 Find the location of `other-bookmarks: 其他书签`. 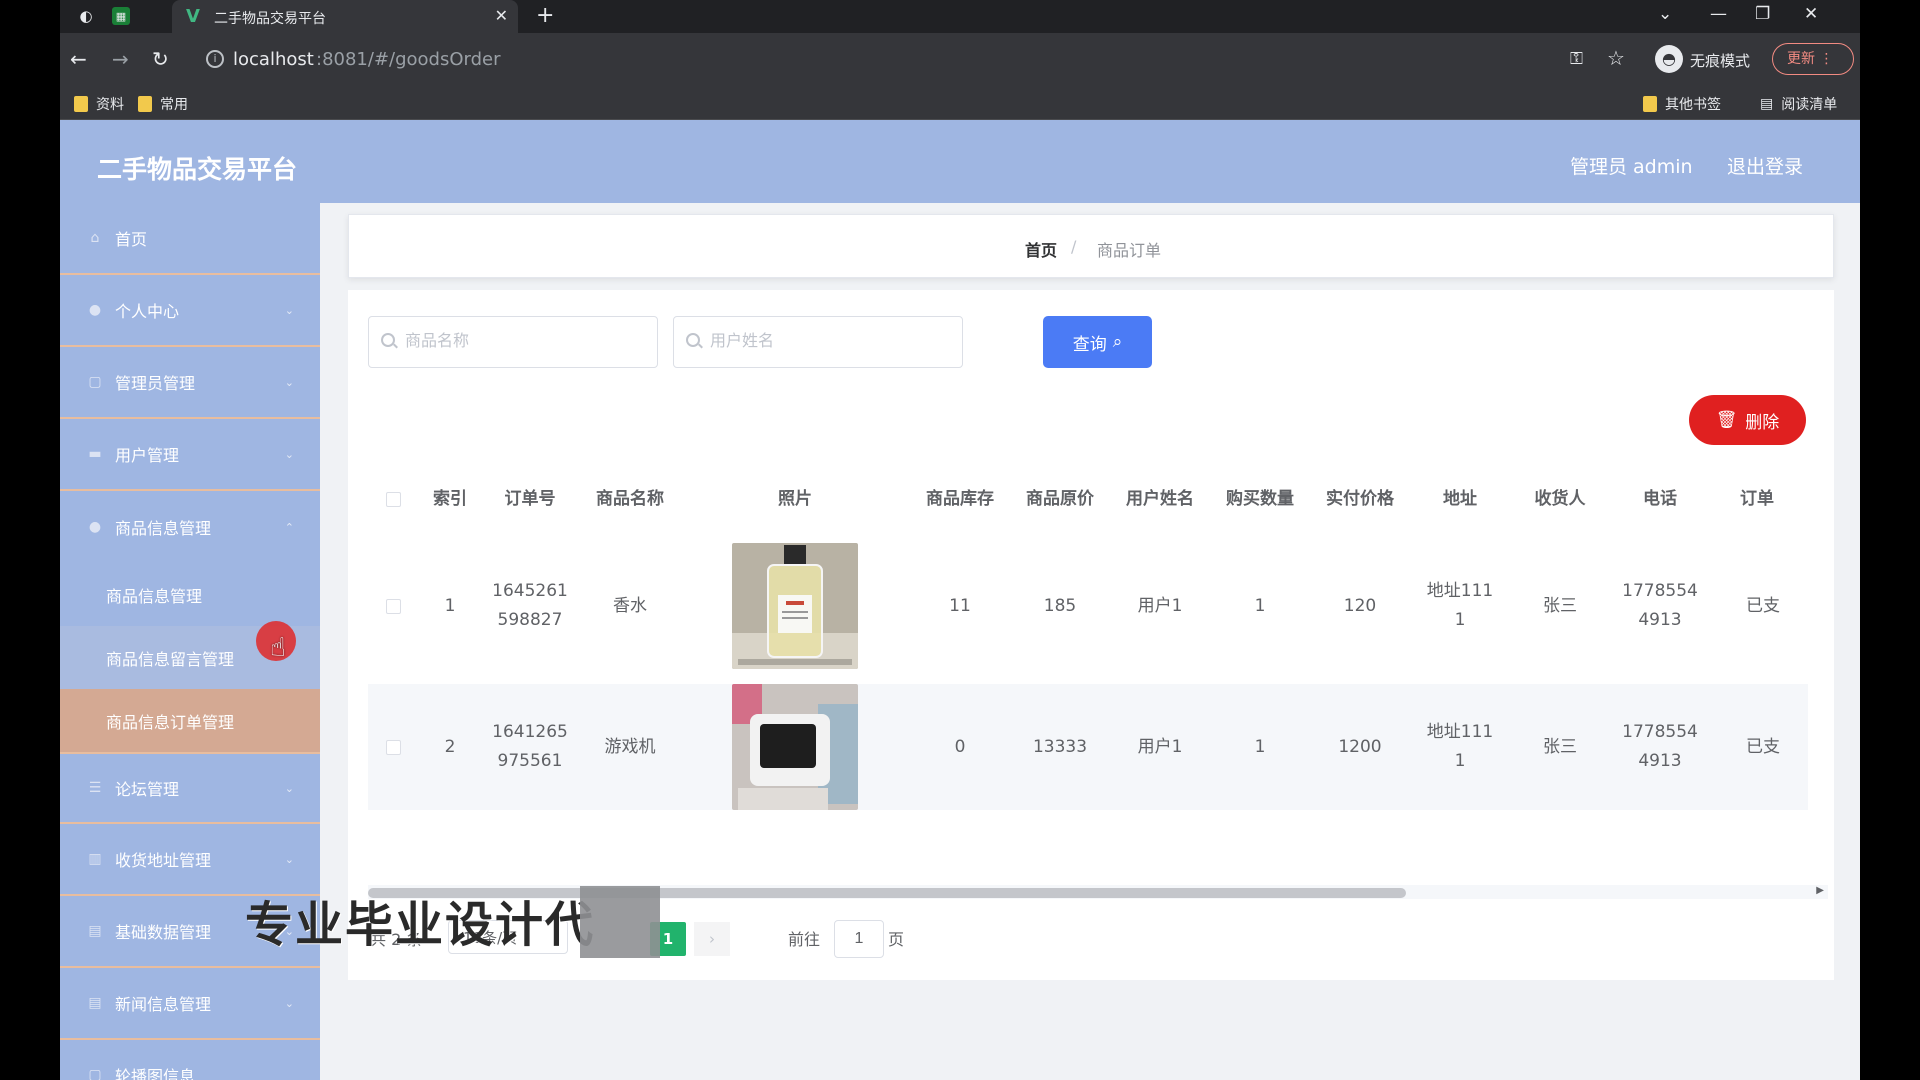

other-bookmarks: 其他书签 is located at coordinates (1682, 104).